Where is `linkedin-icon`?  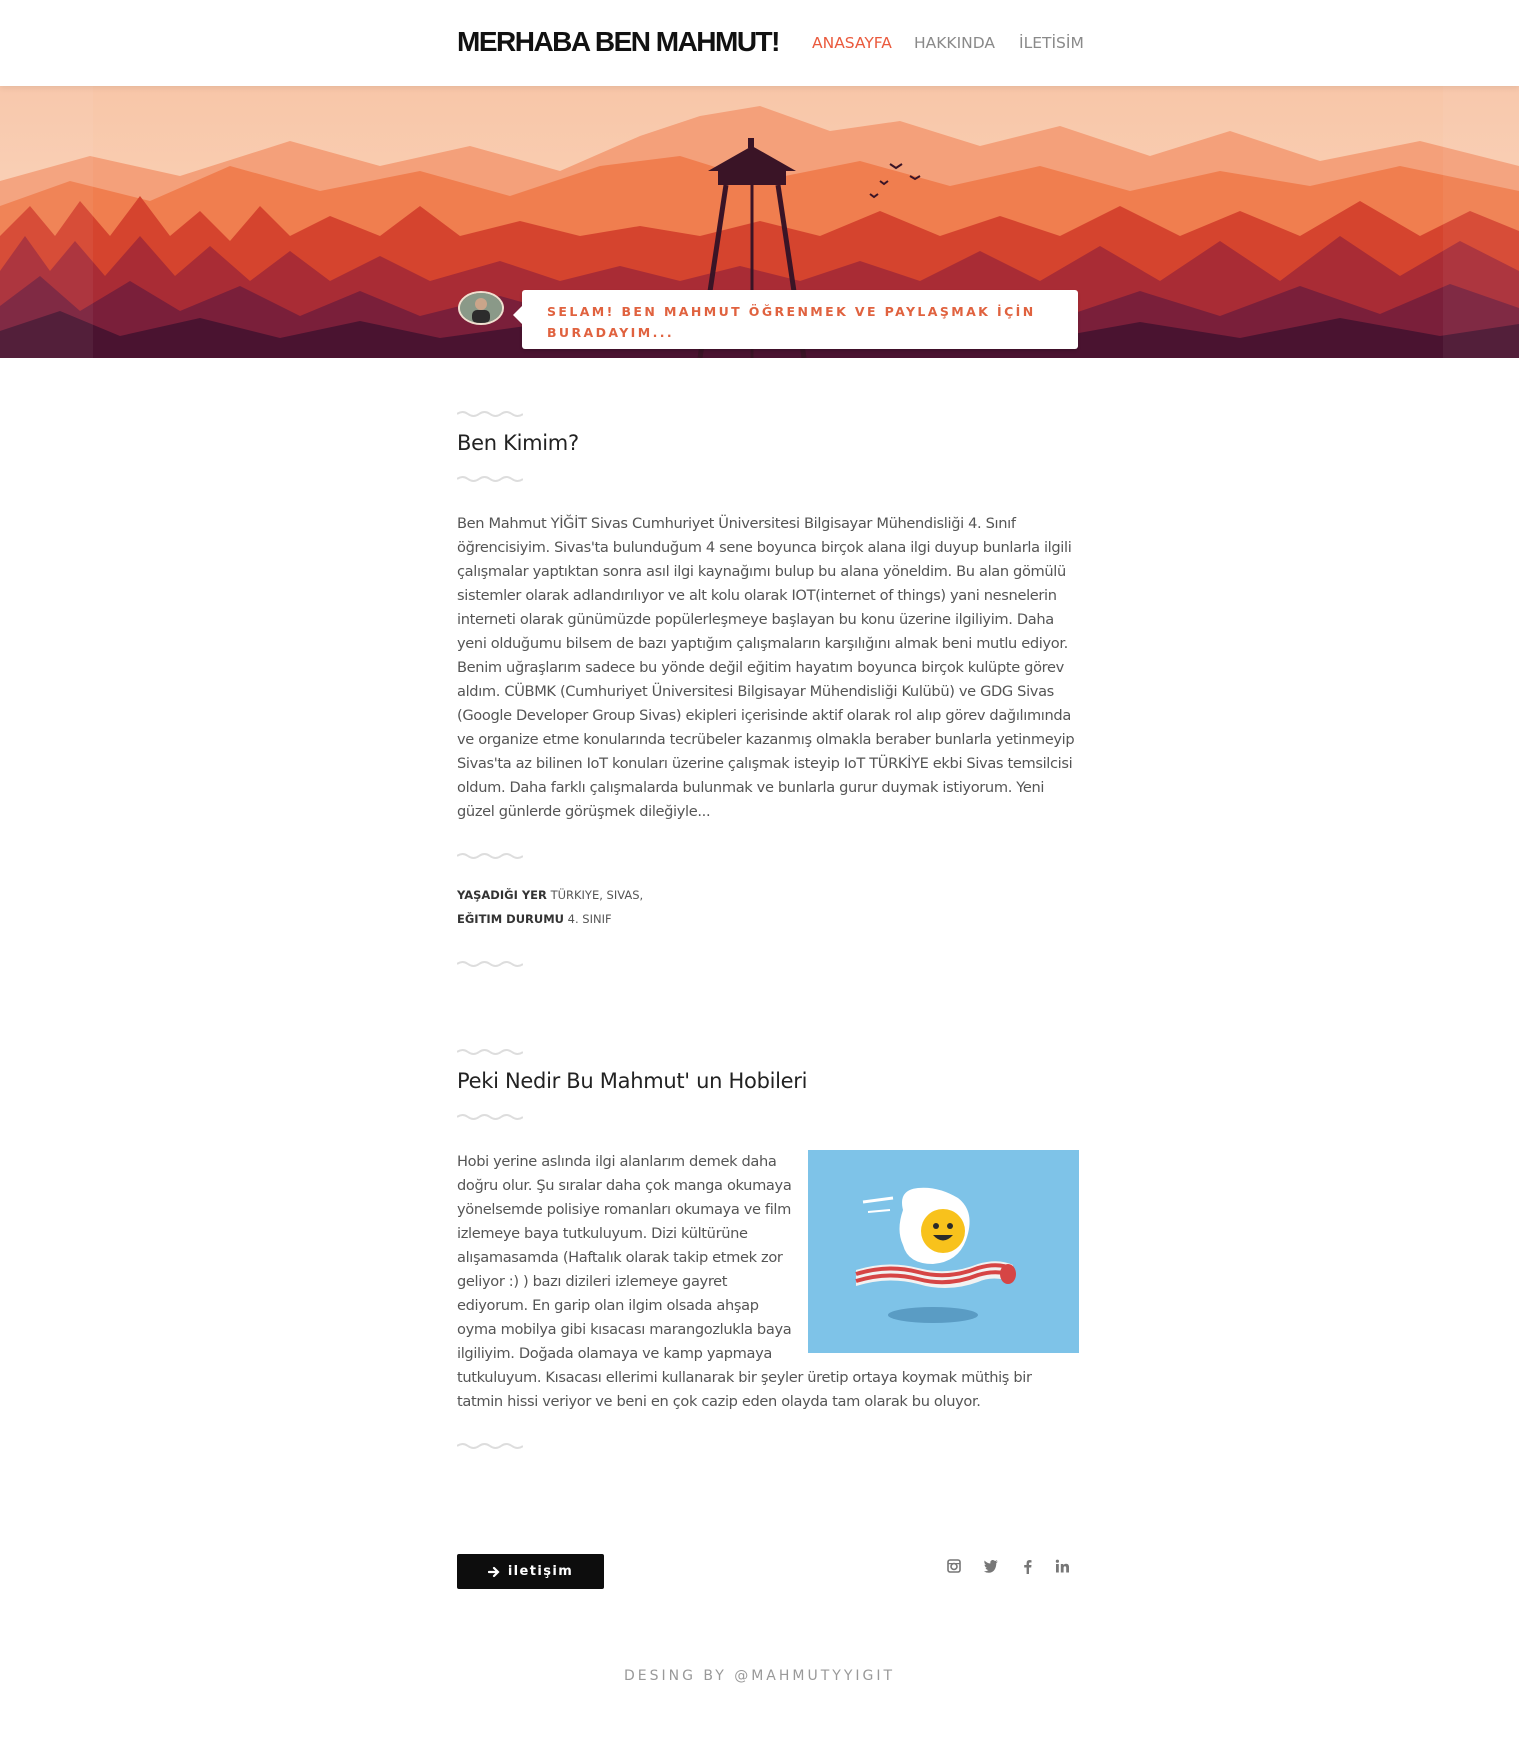
linkedin-icon is located at coordinates (1062, 1566).